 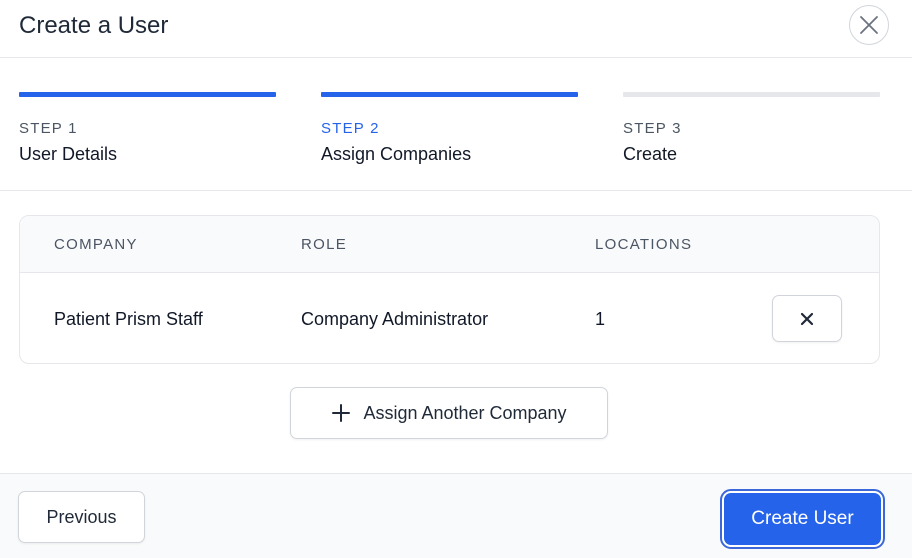 I want to click on step-name: User Details, so click(x=68, y=154).